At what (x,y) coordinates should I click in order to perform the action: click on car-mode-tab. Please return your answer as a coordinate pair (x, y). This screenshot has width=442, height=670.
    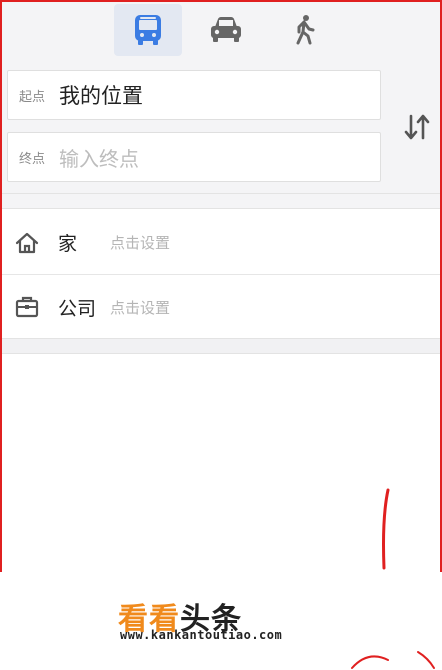
    Looking at the image, I should click on (226, 30).